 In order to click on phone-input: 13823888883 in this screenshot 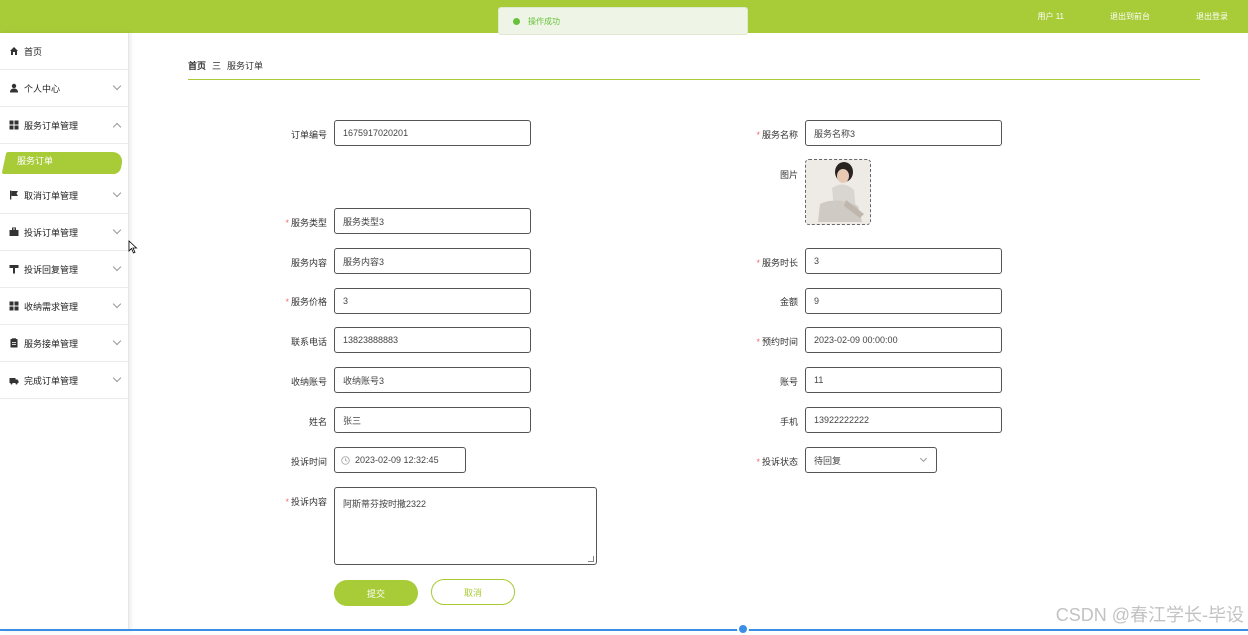, I will do `click(432, 340)`.